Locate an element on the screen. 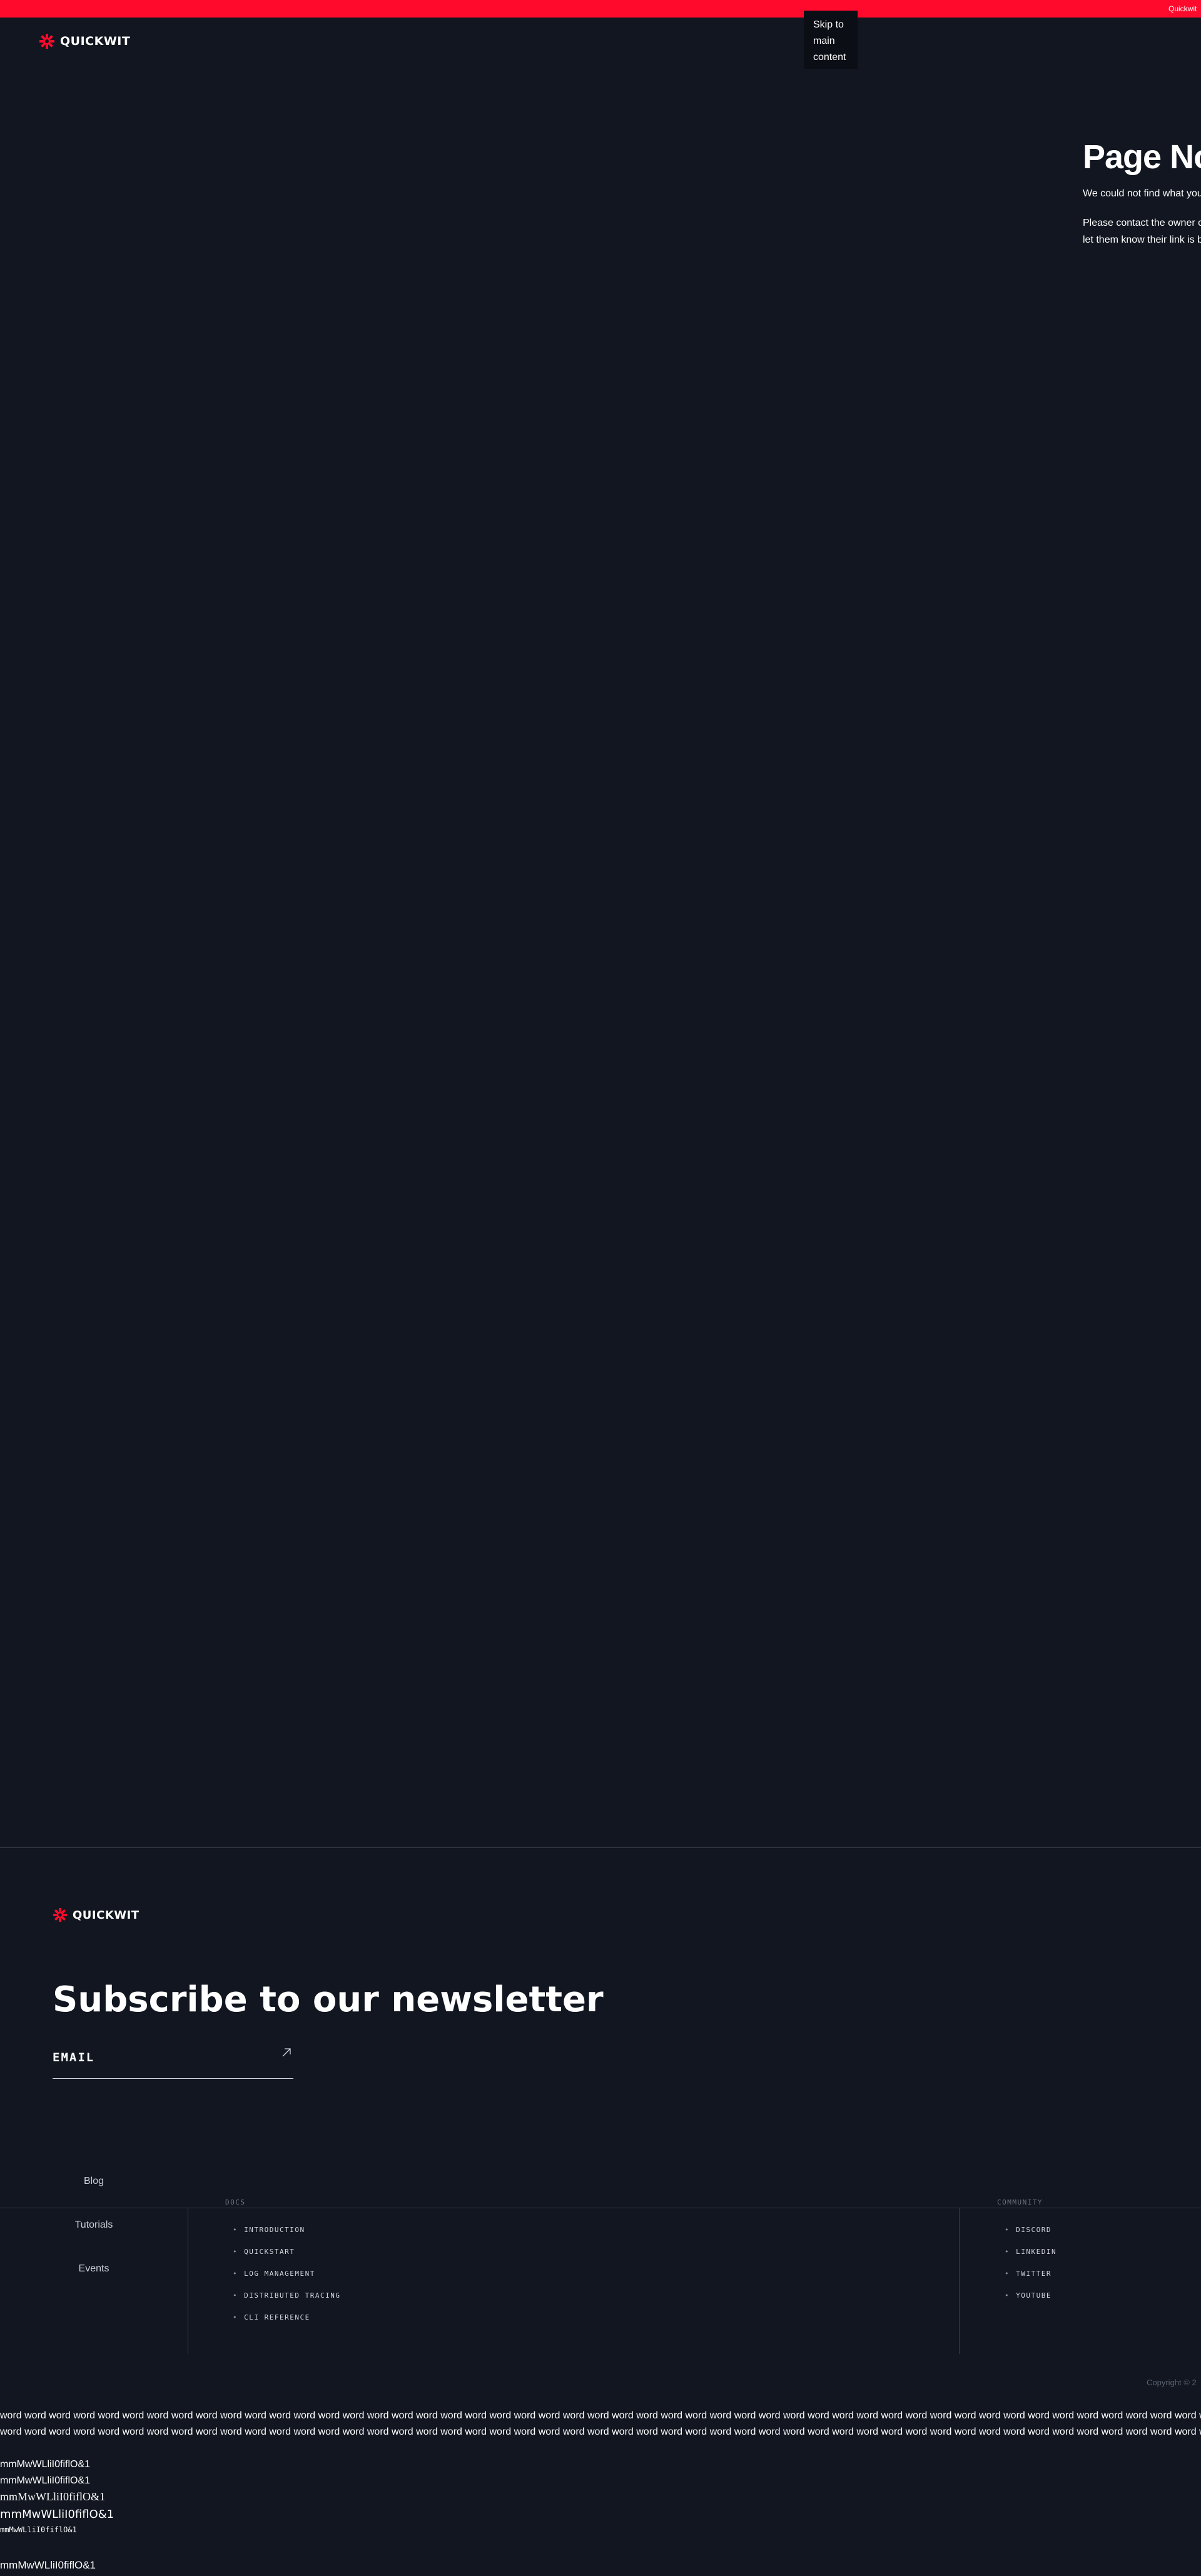 Image resolution: width=1201 pixels, height=2576 pixels. contact-owner-line-1: Please contact the owner o is located at coordinates (1142, 223).